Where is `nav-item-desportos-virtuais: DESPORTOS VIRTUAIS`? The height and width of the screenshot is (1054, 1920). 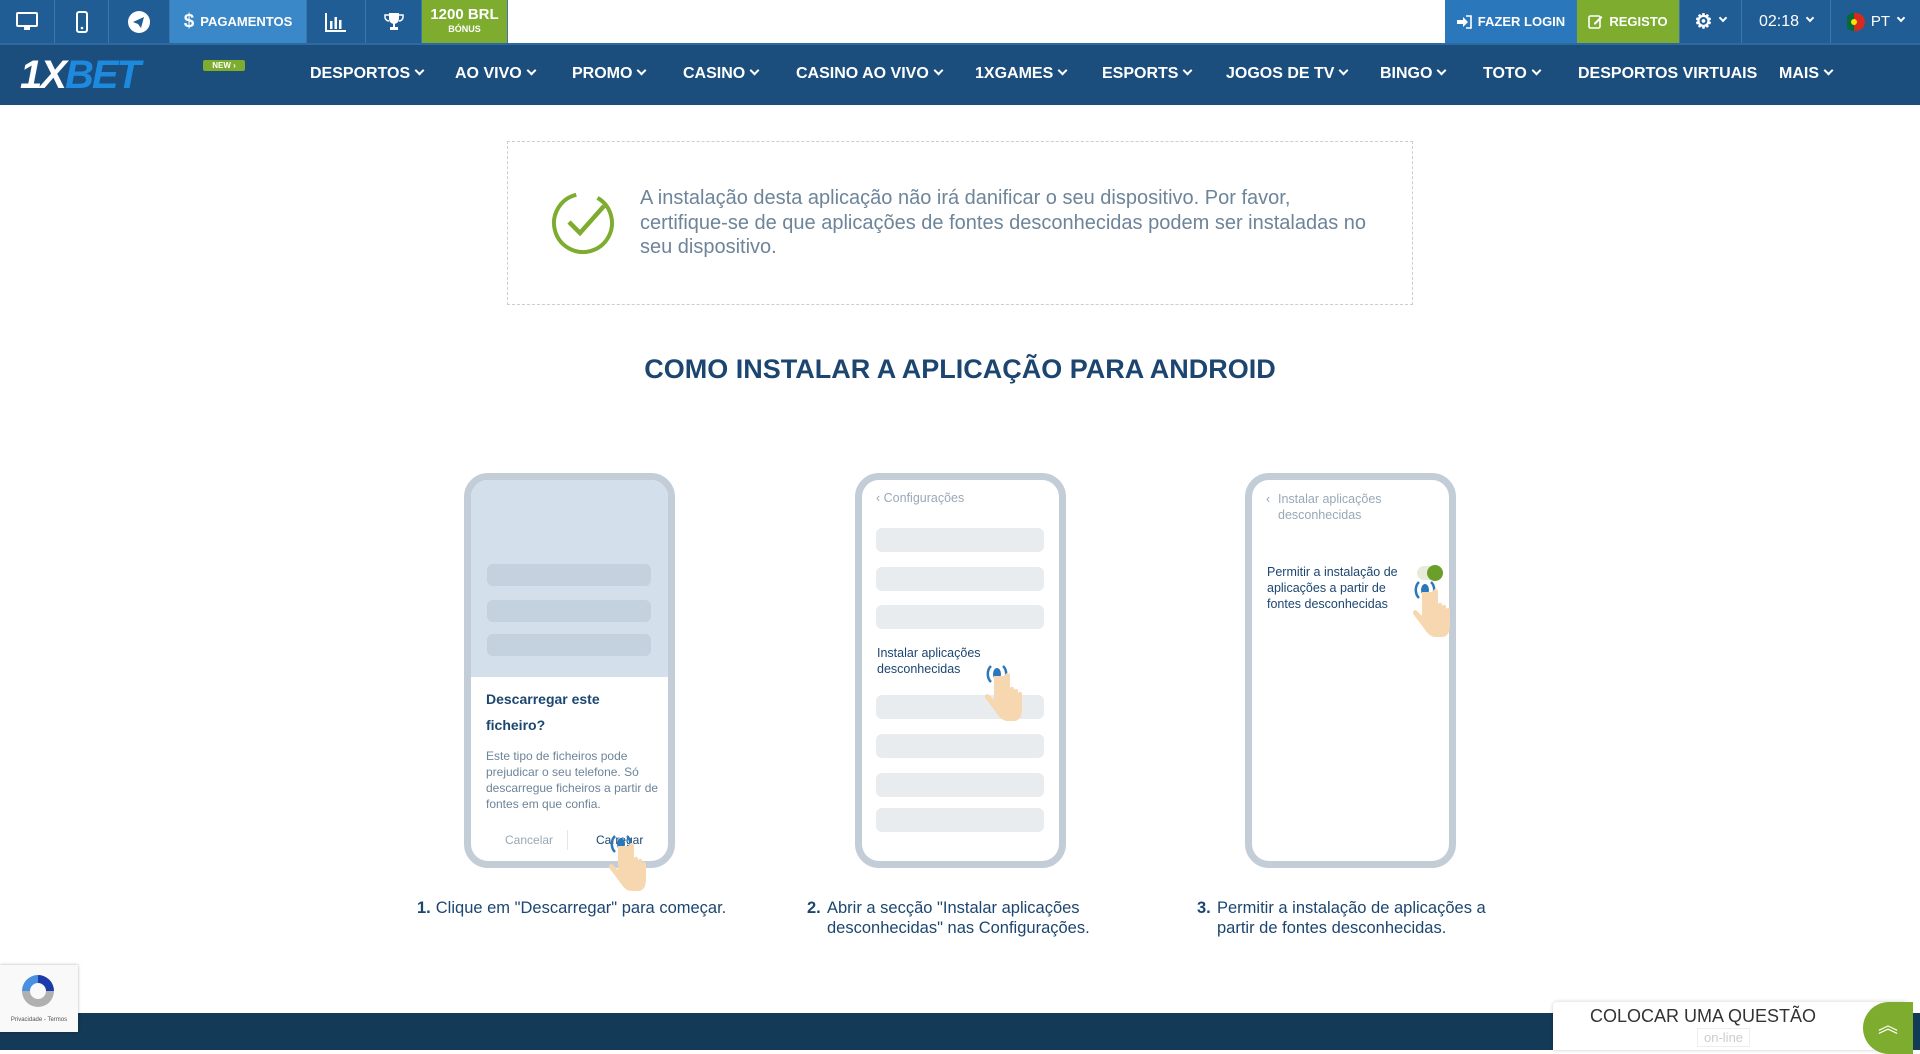 nav-item-desportos-virtuais: DESPORTOS VIRTUAIS is located at coordinates (1667, 74).